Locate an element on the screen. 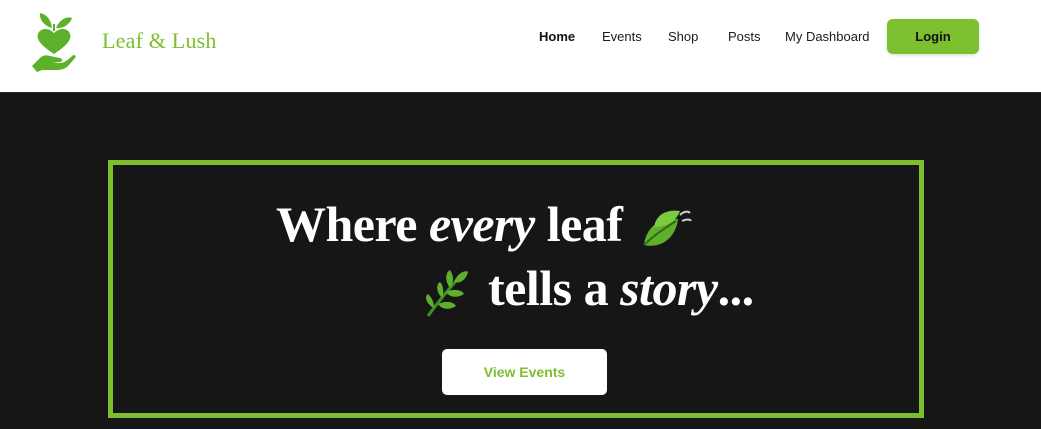 The width and height of the screenshot is (1041, 429). login-button: Login is located at coordinates (933, 36).